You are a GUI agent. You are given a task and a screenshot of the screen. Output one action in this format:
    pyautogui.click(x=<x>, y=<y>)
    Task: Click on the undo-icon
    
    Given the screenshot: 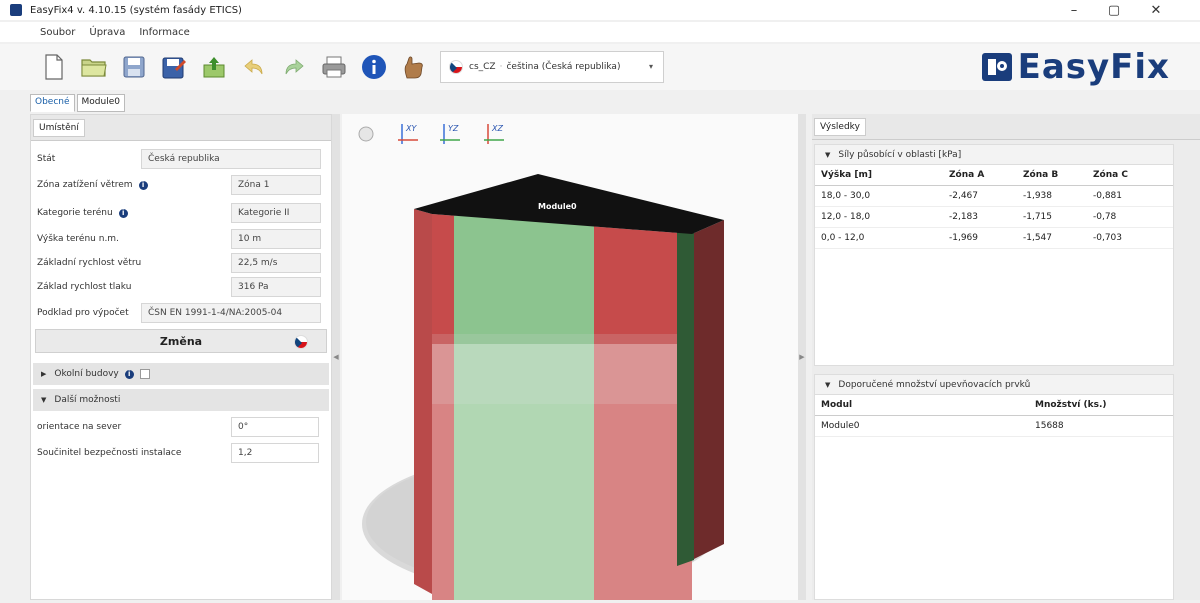 What is the action you would take?
    pyautogui.click(x=253, y=67)
    